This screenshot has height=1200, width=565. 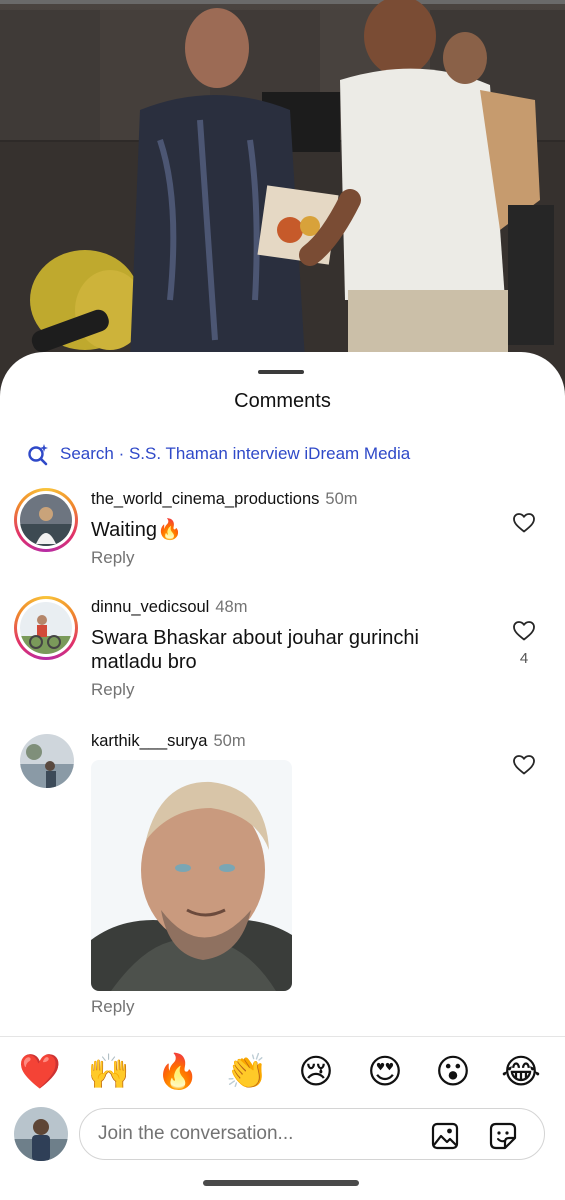 What do you see at coordinates (281, 1183) in the screenshot?
I see `home-indicator` at bounding box center [281, 1183].